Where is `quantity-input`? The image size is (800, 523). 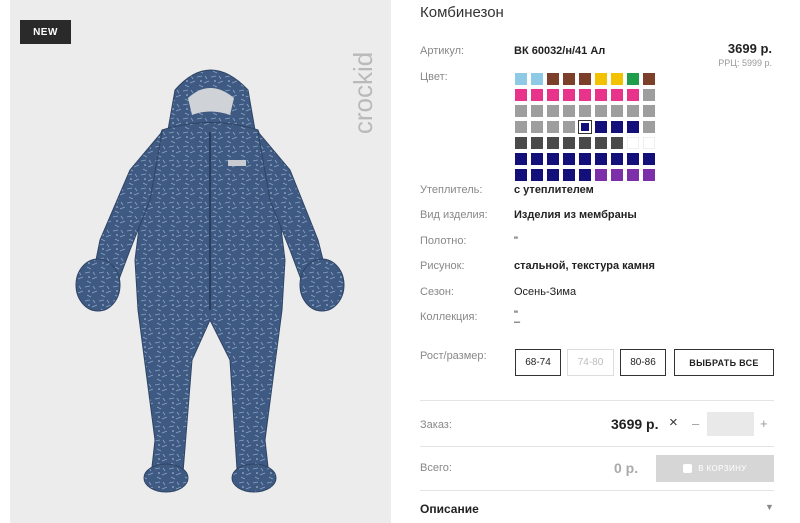 quantity-input is located at coordinates (730, 424).